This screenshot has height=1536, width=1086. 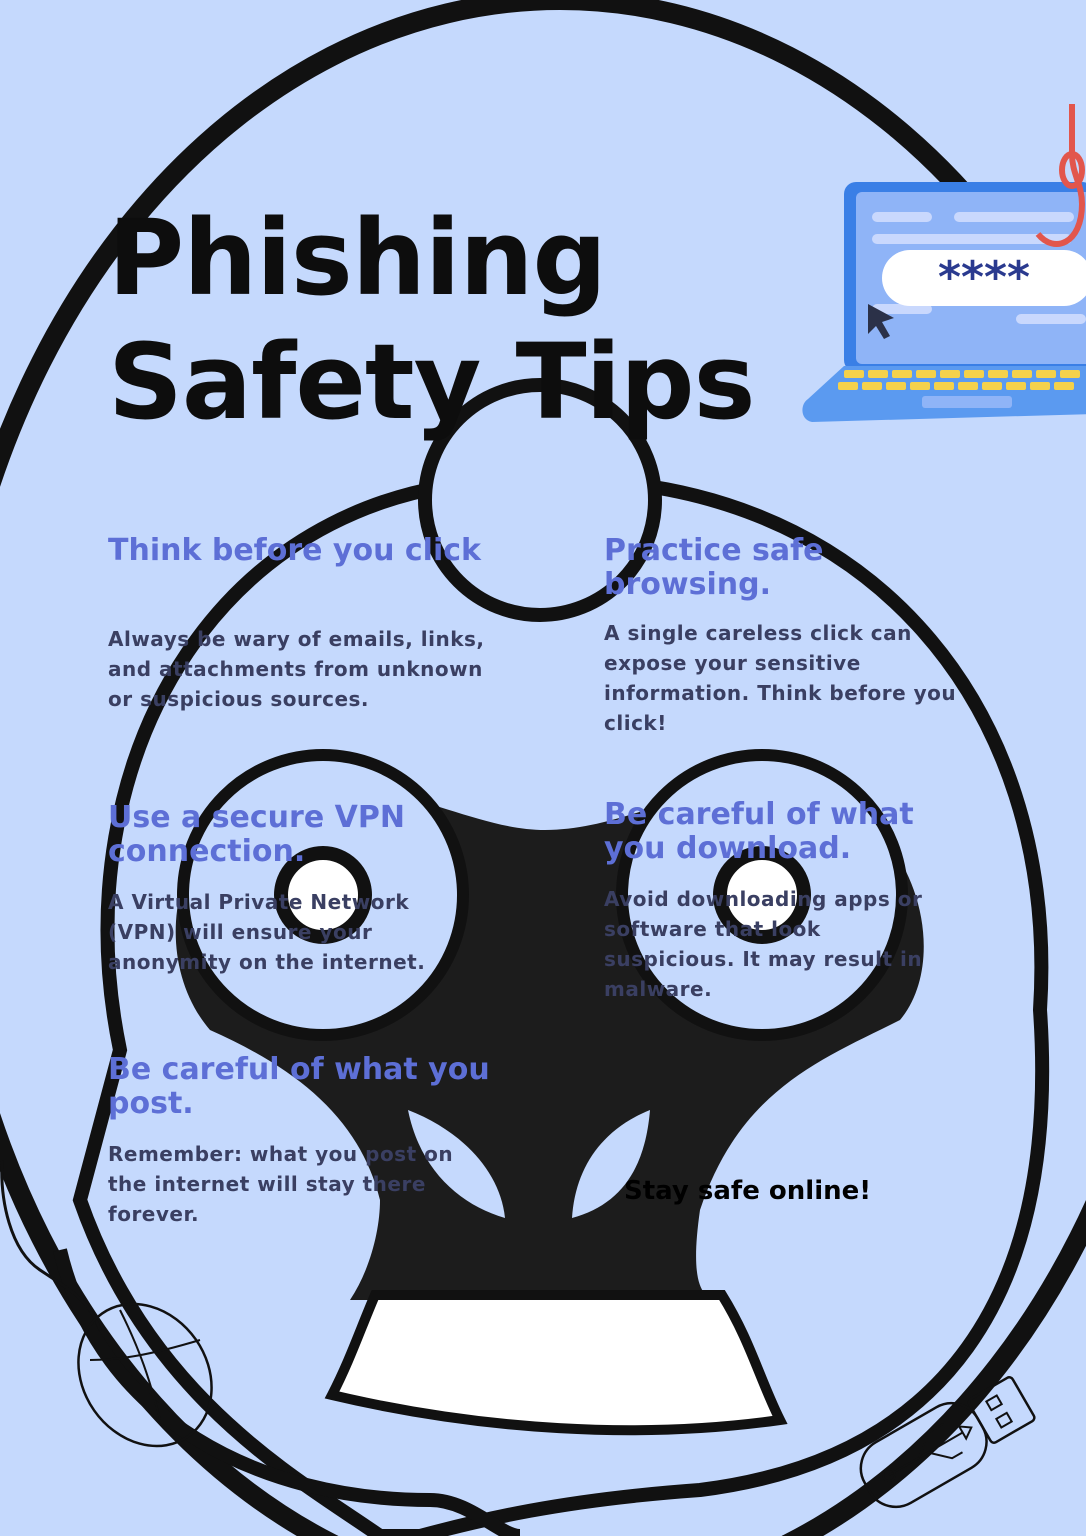 I want to click on laptop-phishing-icon: ****, so click(x=944, y=263).